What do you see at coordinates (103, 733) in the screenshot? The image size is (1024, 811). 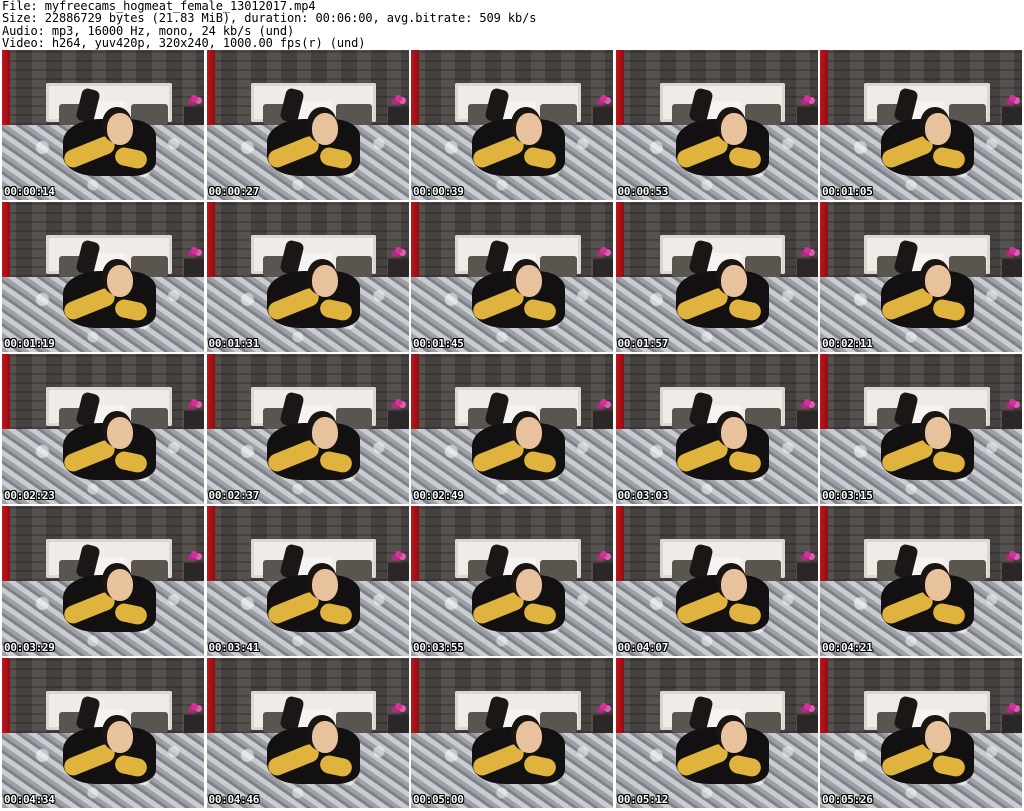 I see `video-thumbnail: 00:04:34` at bounding box center [103, 733].